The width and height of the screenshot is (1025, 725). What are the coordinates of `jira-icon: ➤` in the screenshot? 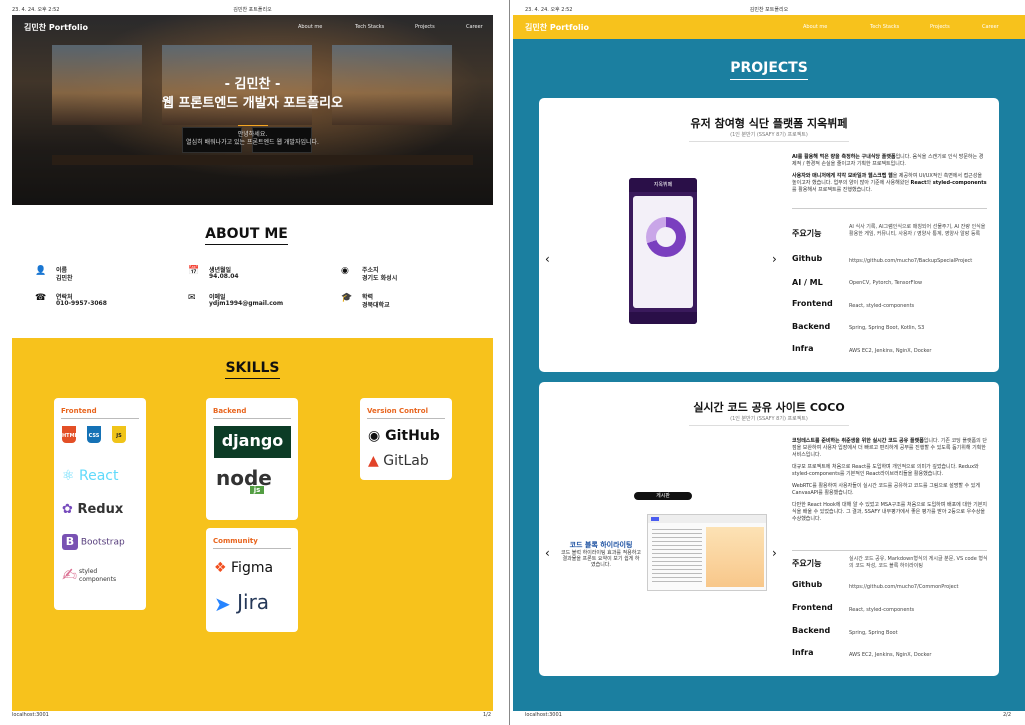 It's located at (222, 603).